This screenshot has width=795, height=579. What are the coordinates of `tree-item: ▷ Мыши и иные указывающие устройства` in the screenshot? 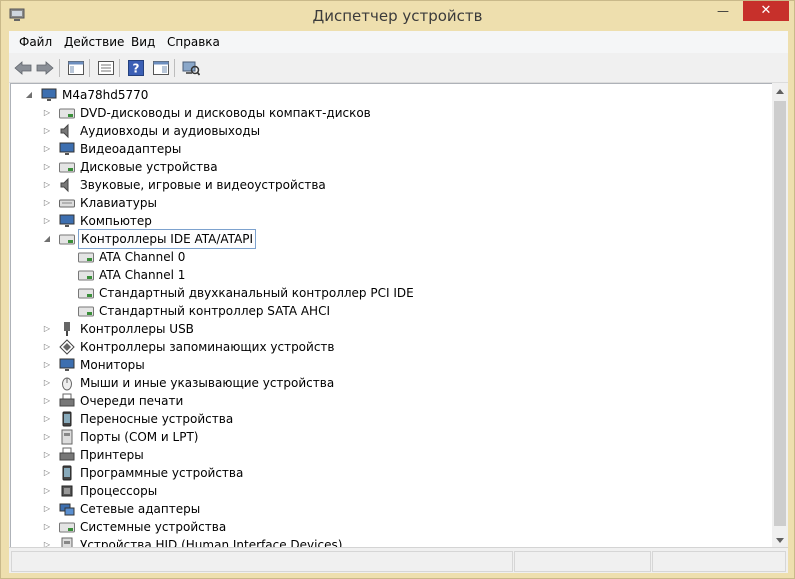 It's located at (391, 383).